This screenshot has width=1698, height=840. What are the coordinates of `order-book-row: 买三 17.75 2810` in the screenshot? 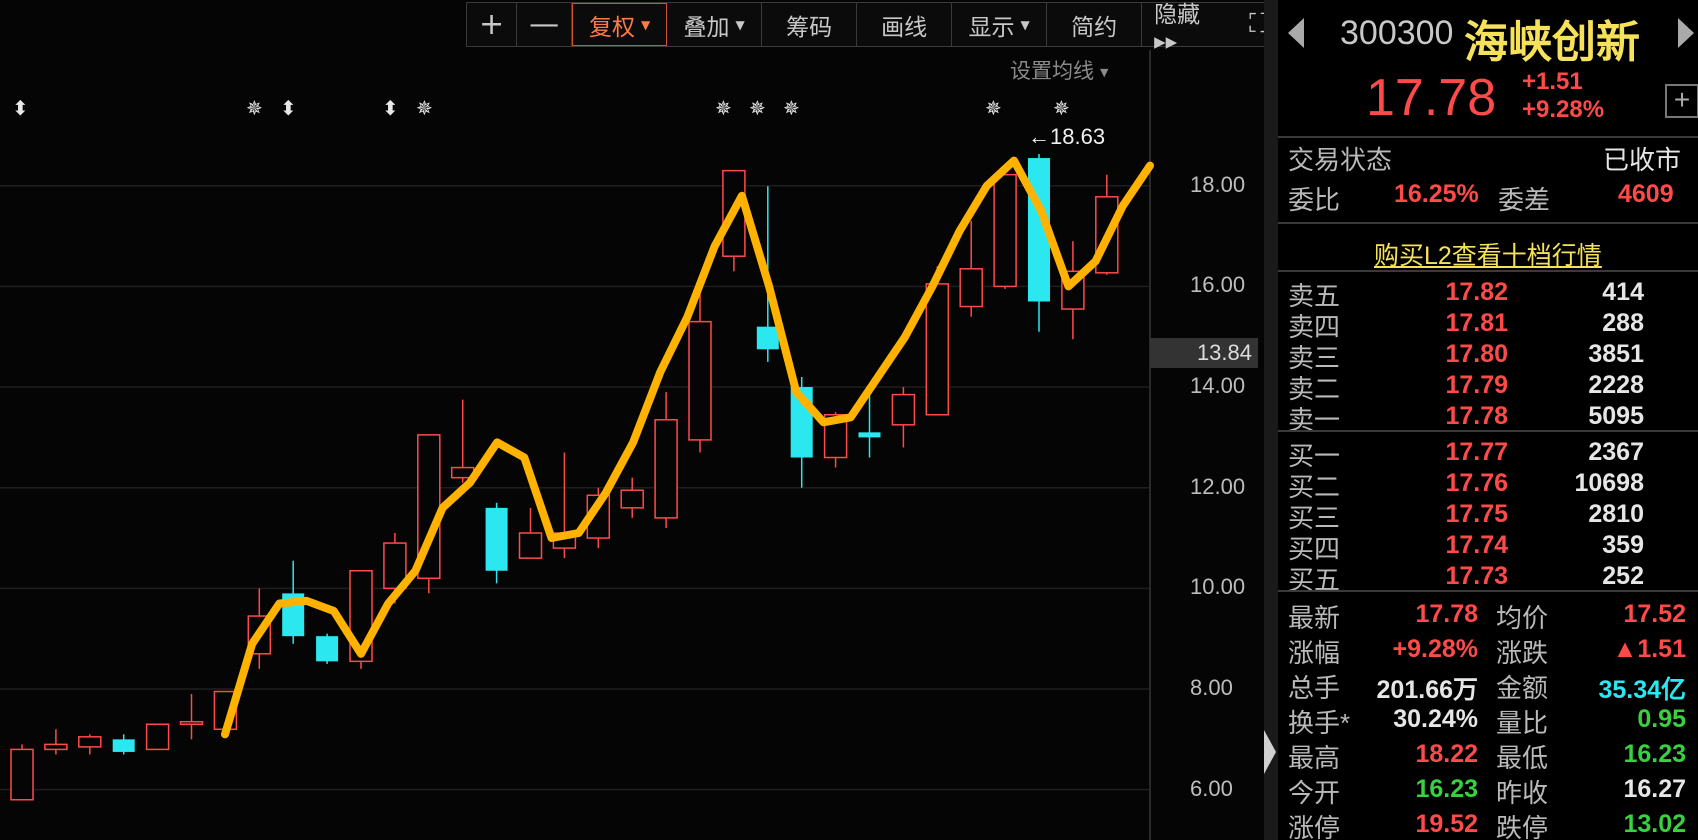 It's located at (1488, 516).